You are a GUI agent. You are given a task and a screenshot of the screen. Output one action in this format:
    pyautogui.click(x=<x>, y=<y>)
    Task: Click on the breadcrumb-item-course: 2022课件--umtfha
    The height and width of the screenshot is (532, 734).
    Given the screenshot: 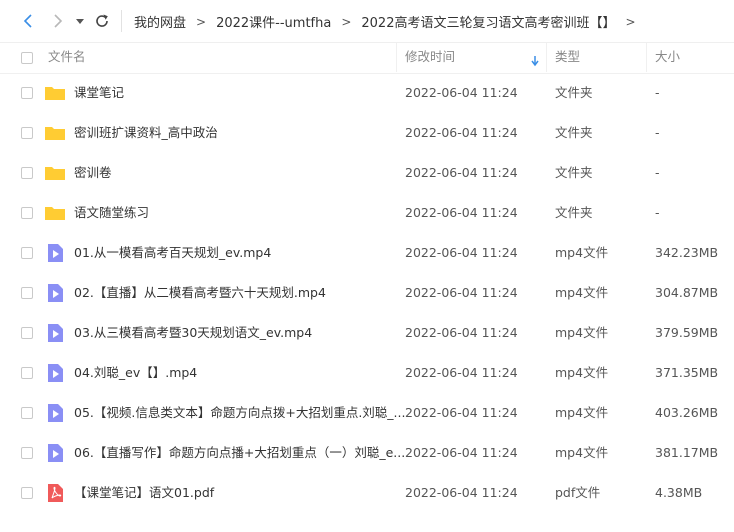 What is the action you would take?
    pyautogui.click(x=273, y=21)
    